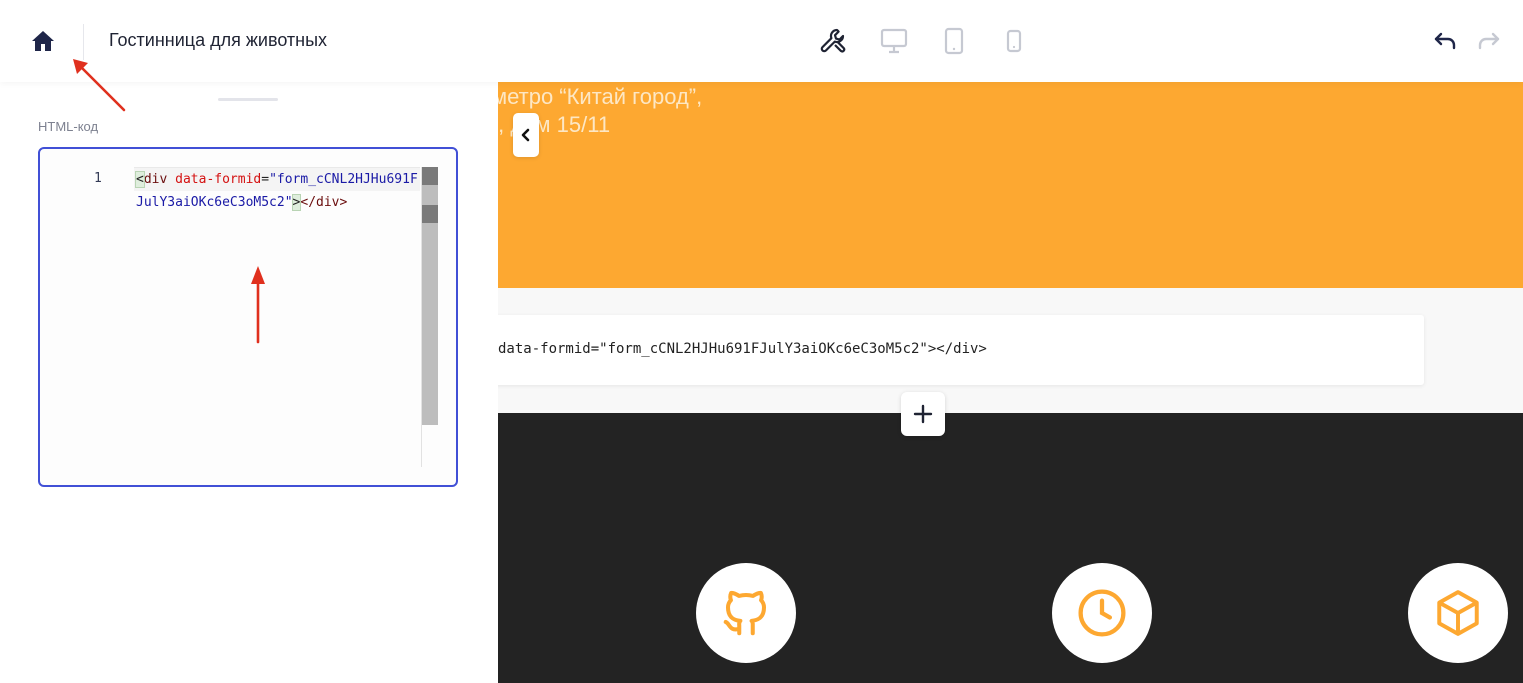 This screenshot has width=1523, height=683. Describe the element at coordinates (430, 176) in the screenshot. I see `scrollbar-thumb` at that location.